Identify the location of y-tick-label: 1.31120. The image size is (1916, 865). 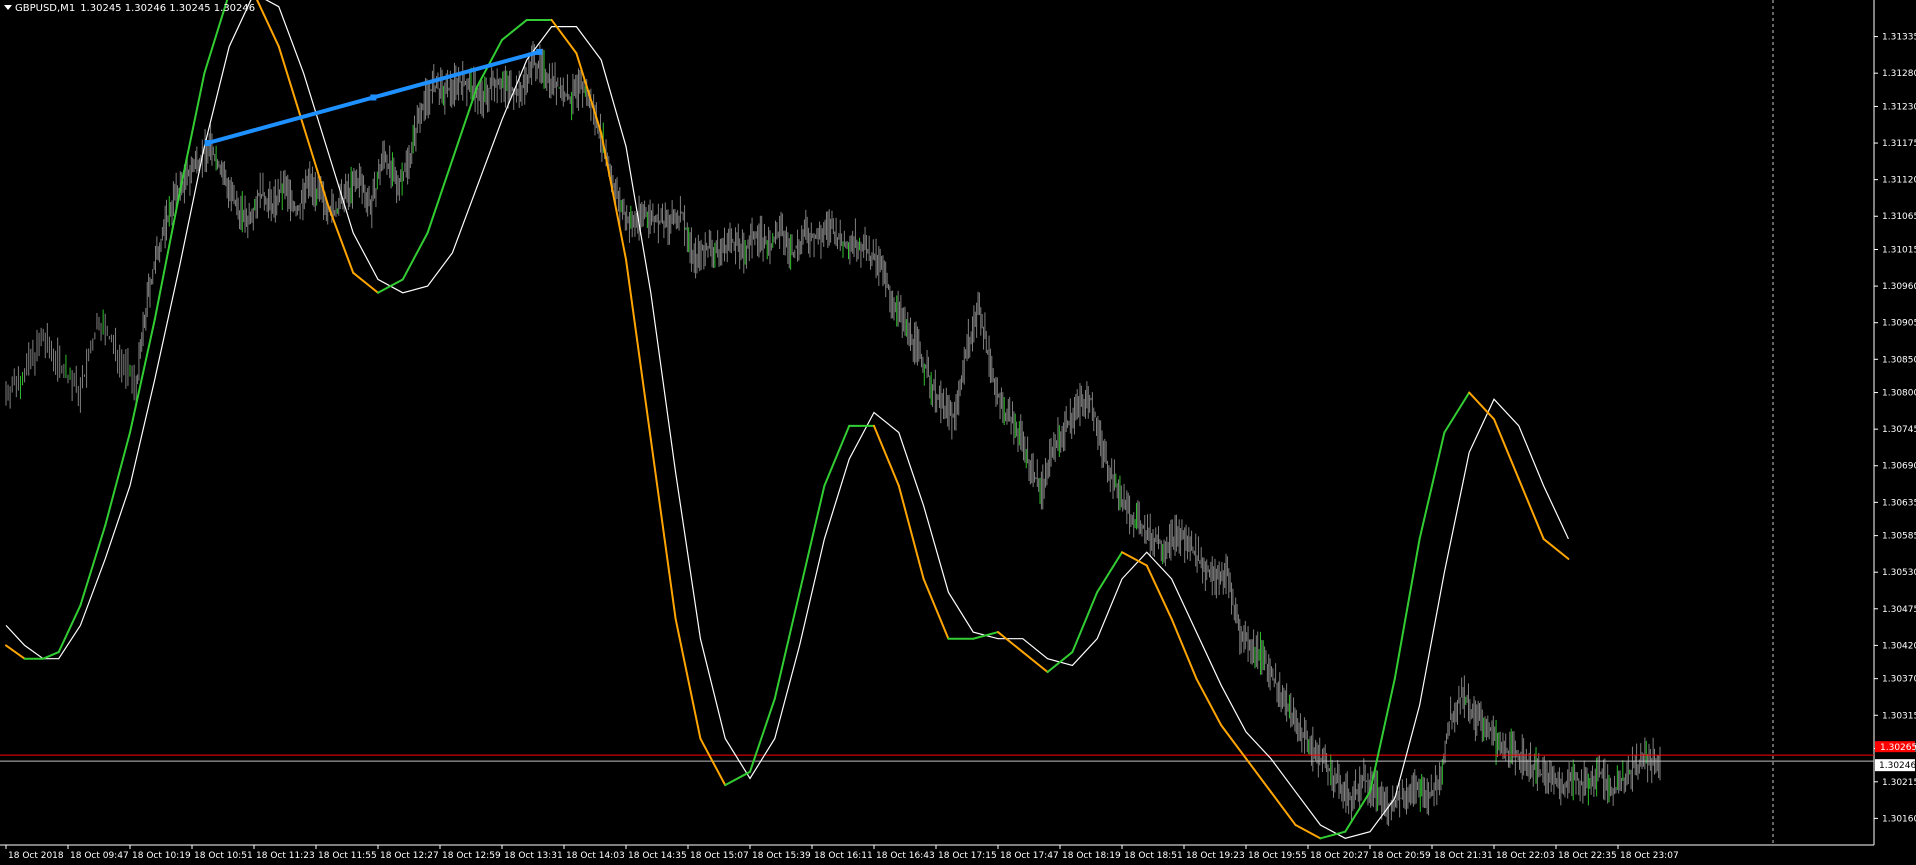
(1899, 181).